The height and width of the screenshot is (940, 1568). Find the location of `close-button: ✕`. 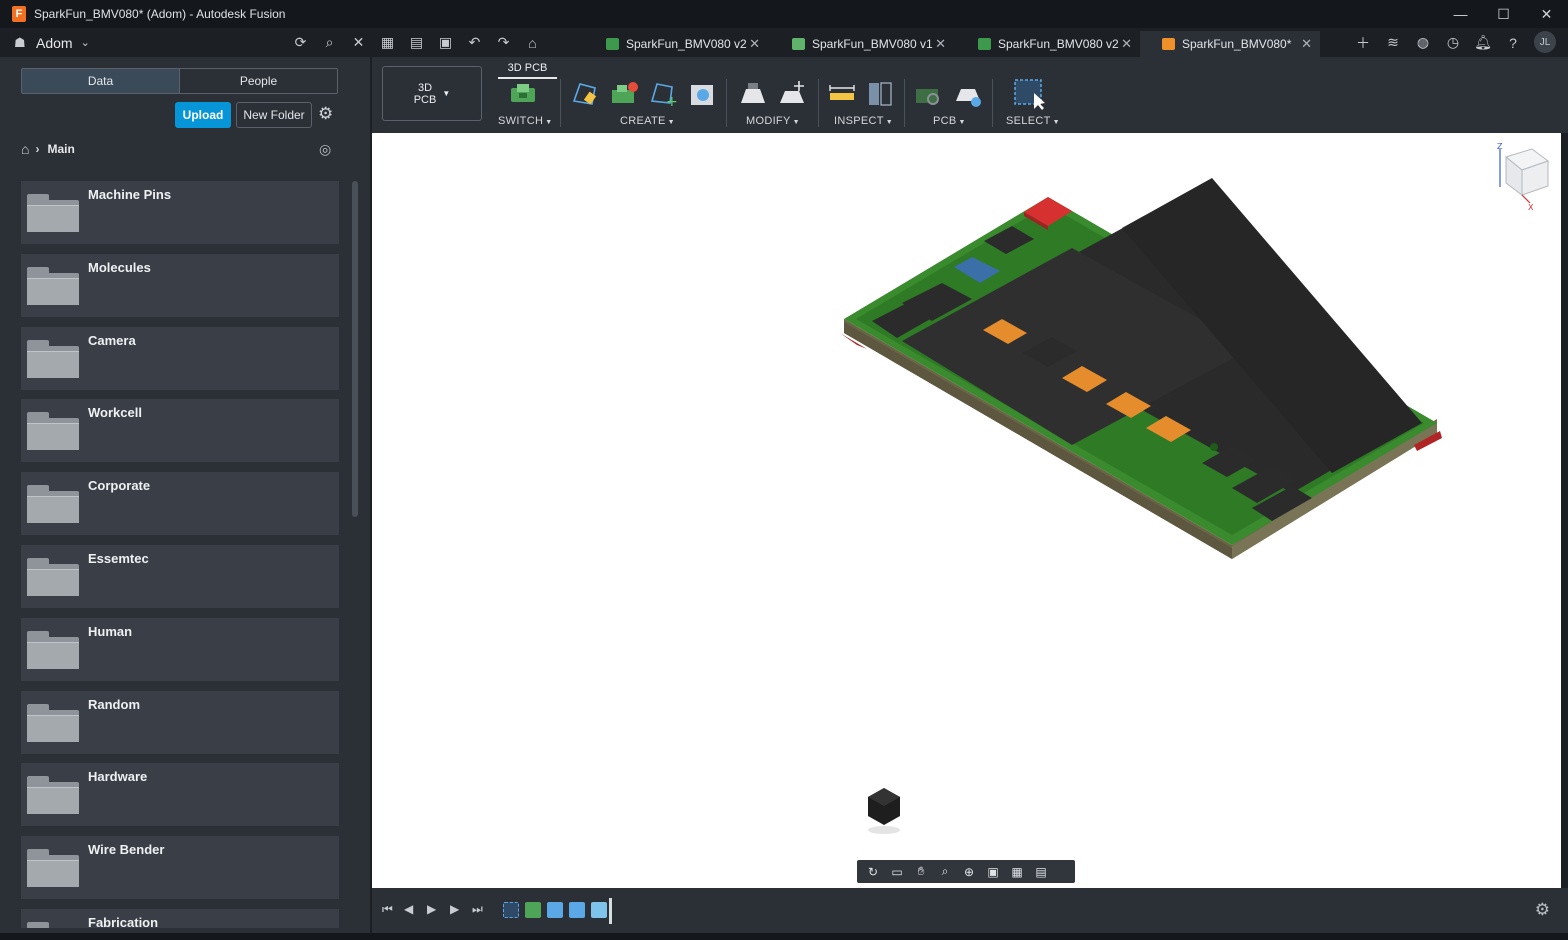

close-button: ✕ is located at coordinates (1546, 14).